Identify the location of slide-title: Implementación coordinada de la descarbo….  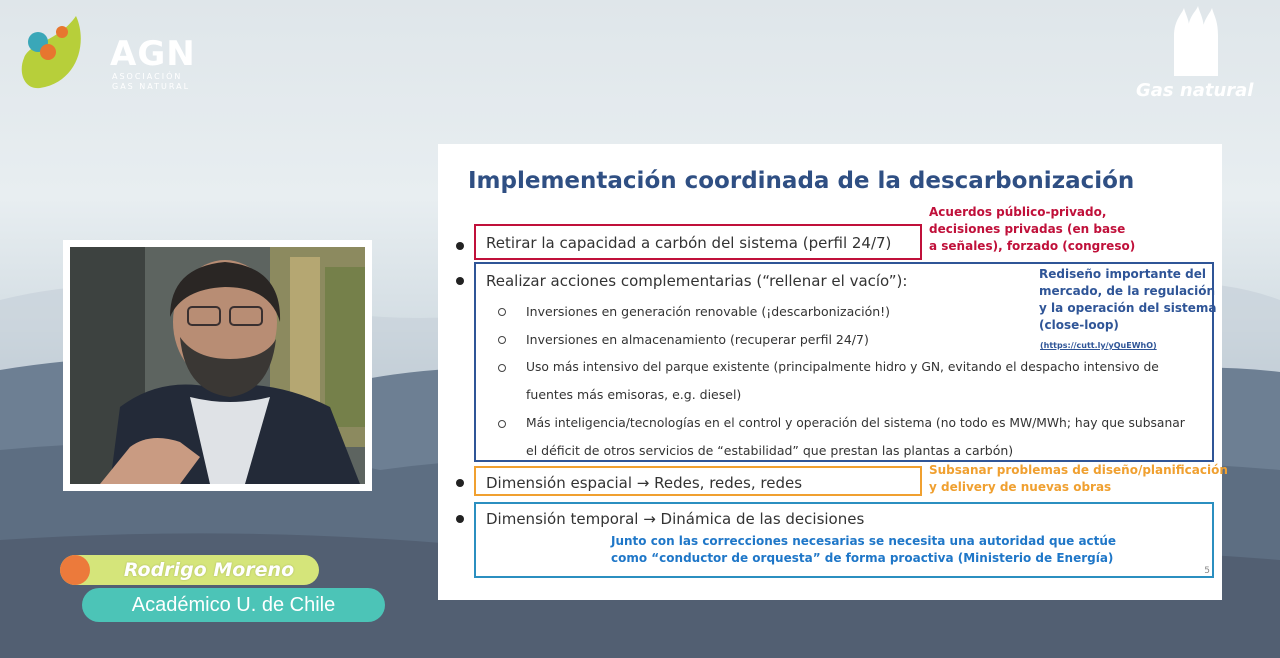
(801, 181).